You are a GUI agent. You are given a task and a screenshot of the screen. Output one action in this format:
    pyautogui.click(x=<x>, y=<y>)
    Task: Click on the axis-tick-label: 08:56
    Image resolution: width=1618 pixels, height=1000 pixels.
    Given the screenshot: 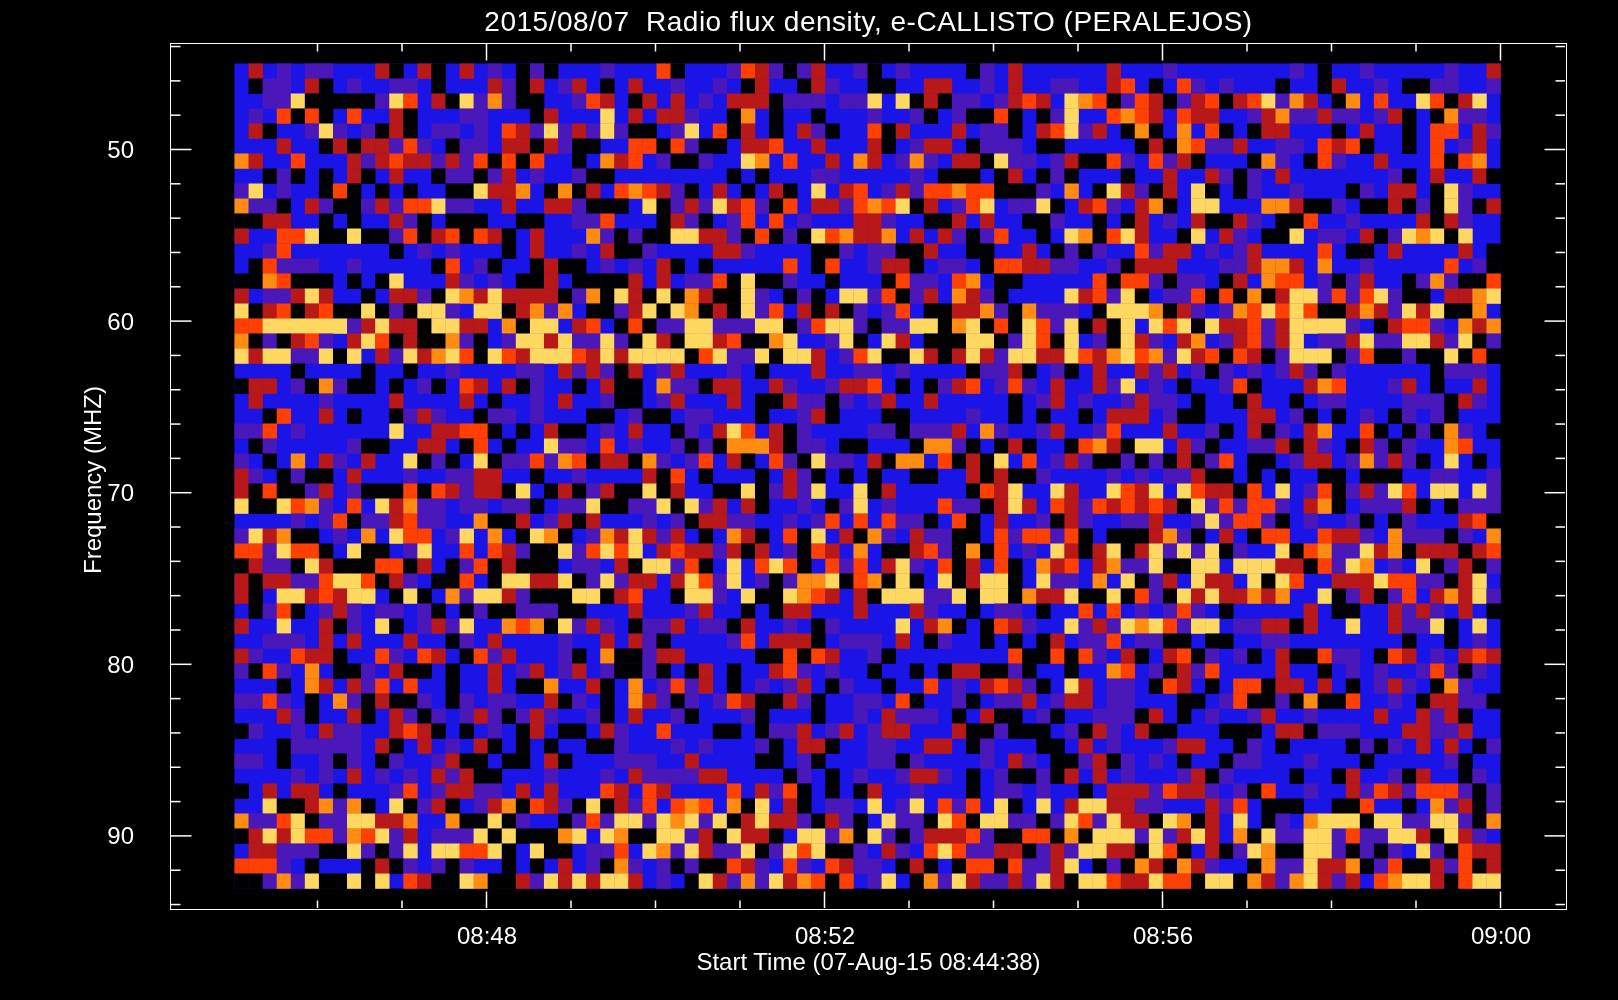 What is the action you would take?
    pyautogui.click(x=1163, y=936)
    